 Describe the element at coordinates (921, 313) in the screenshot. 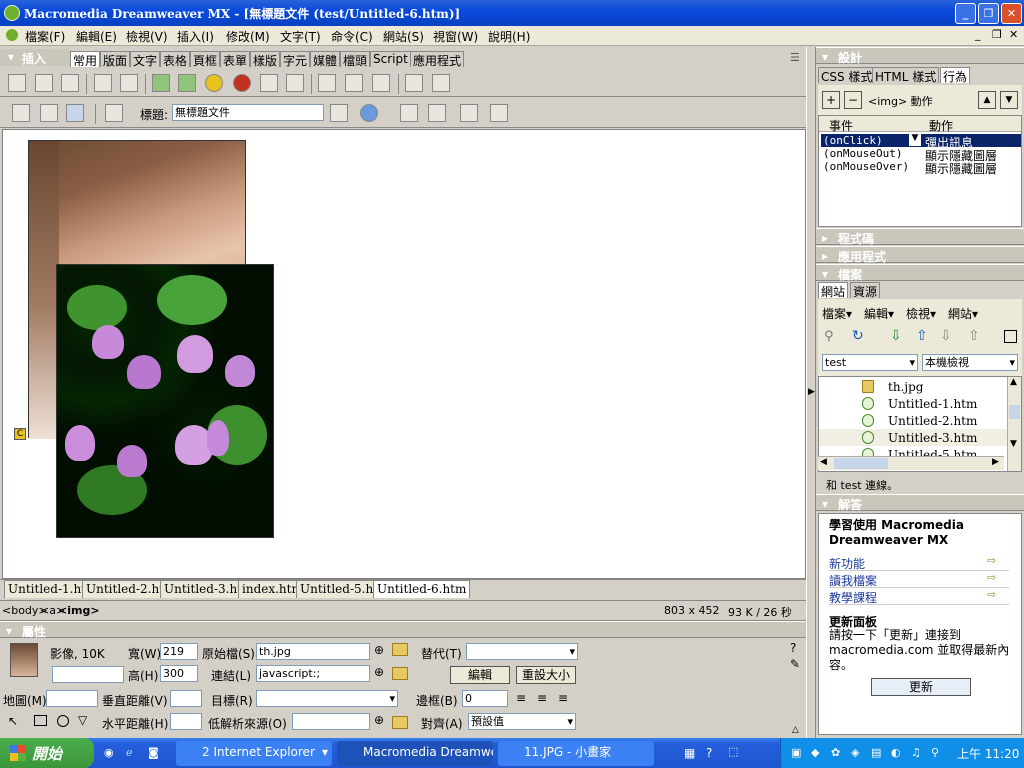

I see `files-menu-view: 檢視▾` at that location.